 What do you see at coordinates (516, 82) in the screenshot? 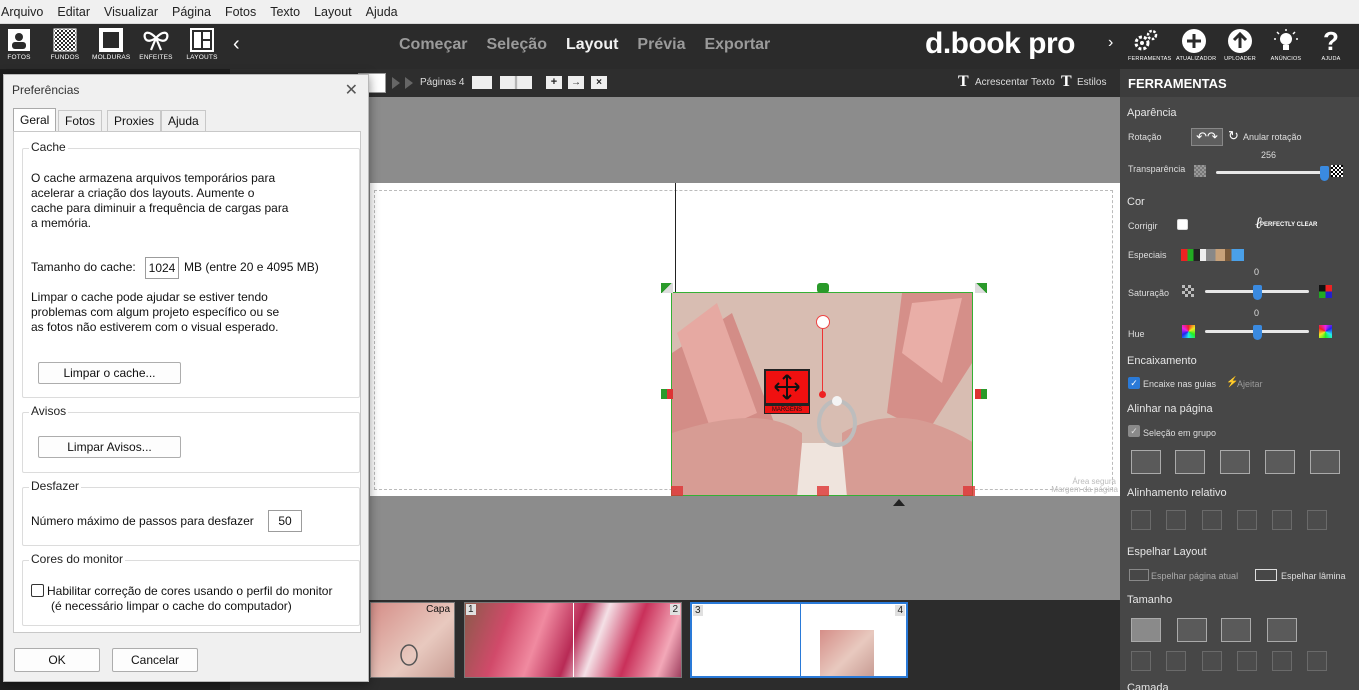
I see `spread-icon` at bounding box center [516, 82].